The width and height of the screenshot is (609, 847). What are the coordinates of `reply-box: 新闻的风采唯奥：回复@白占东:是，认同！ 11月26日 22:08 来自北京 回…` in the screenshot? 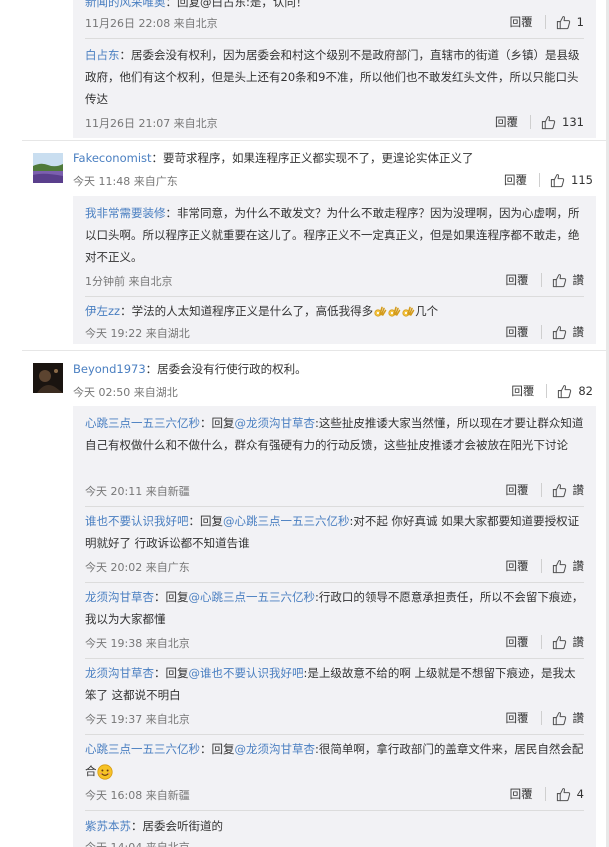 It's located at (334, 69).